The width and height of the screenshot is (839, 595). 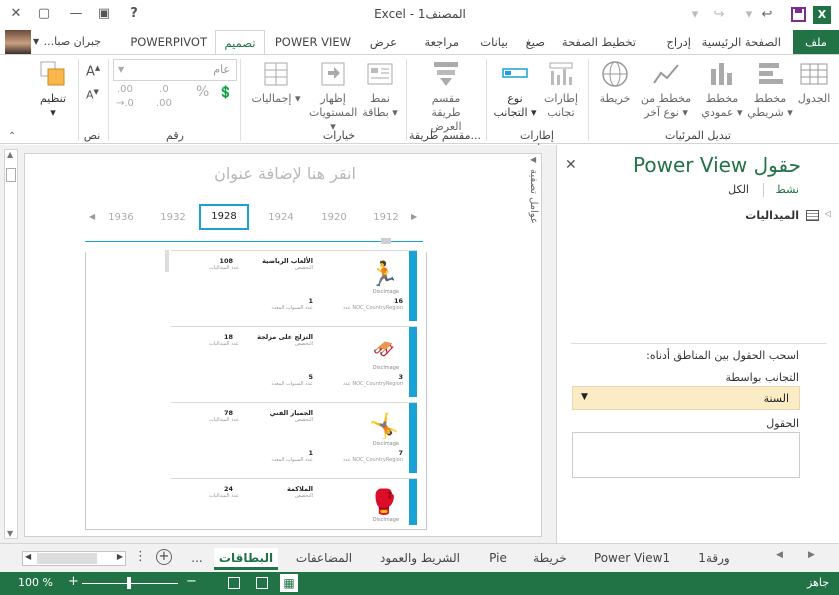 What do you see at coordinates (738, 189) in the screenshot?
I see `tab-all-fields: الكل` at bounding box center [738, 189].